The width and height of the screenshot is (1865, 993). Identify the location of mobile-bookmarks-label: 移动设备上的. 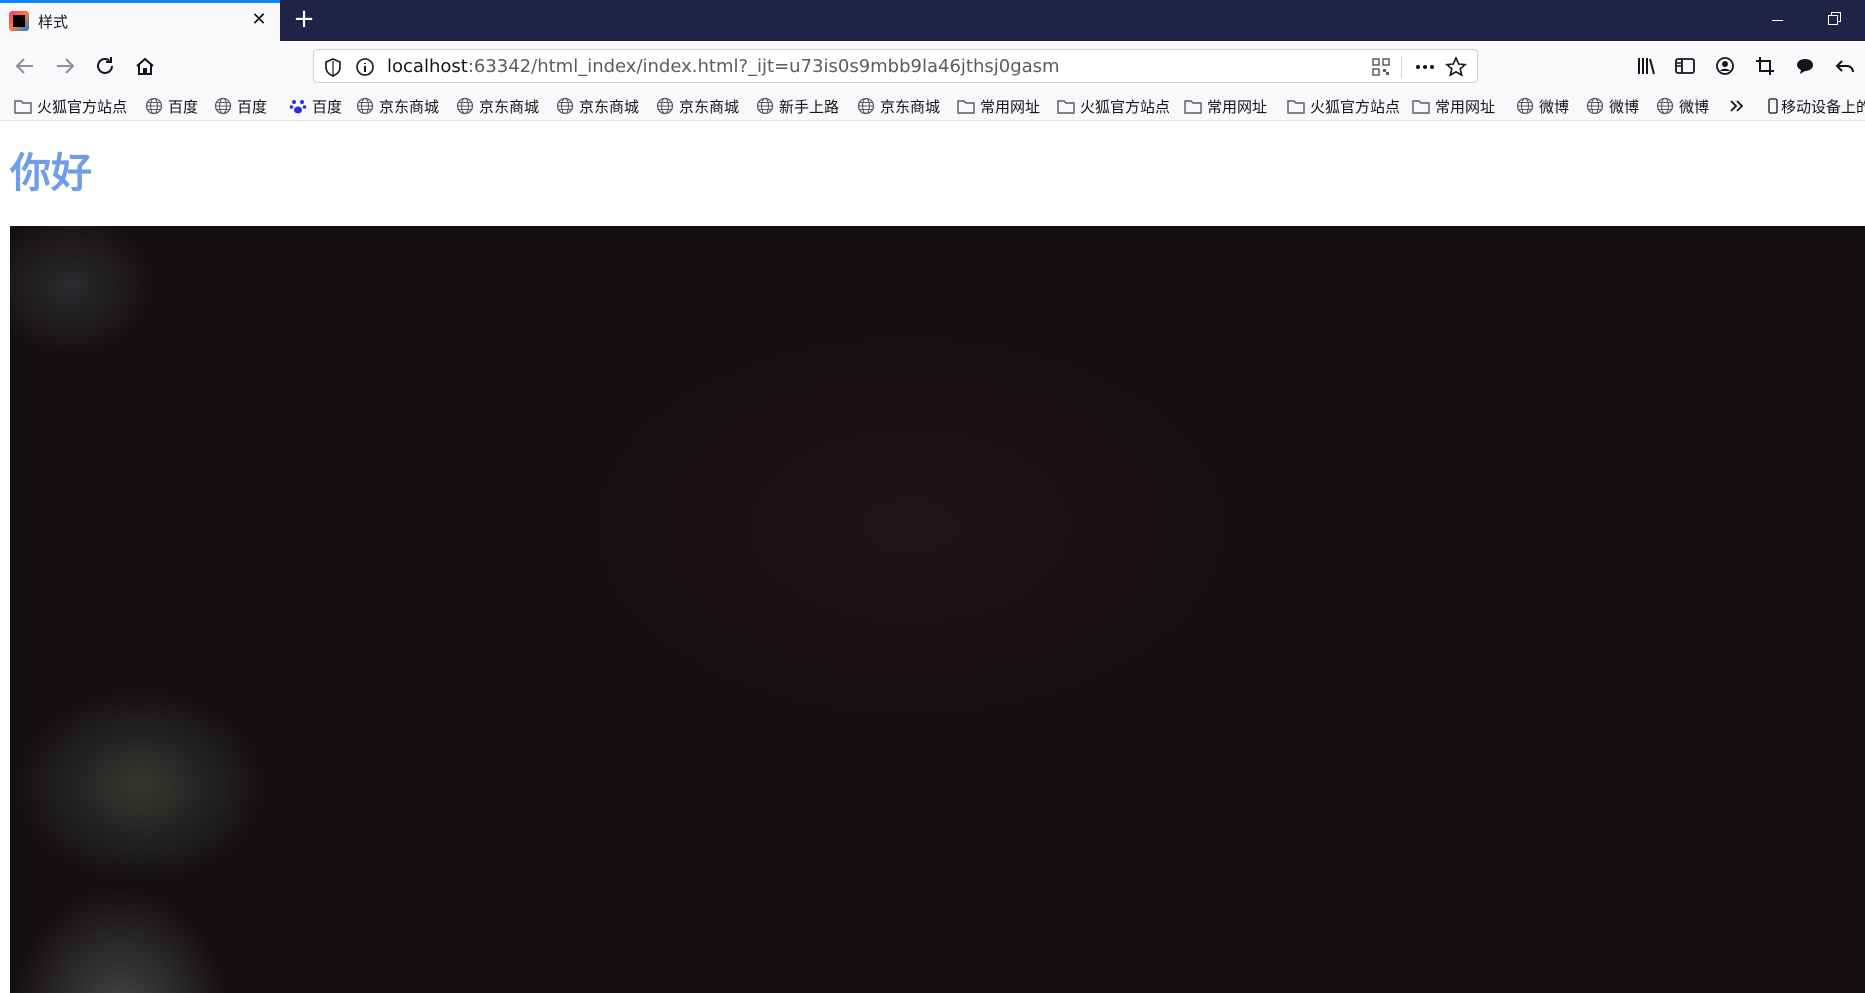
(1823, 106).